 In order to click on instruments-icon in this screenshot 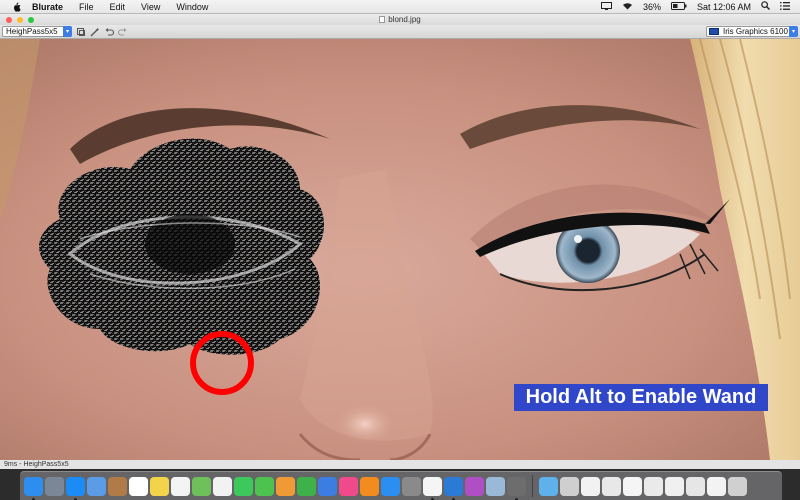, I will do `click(474, 486)`.